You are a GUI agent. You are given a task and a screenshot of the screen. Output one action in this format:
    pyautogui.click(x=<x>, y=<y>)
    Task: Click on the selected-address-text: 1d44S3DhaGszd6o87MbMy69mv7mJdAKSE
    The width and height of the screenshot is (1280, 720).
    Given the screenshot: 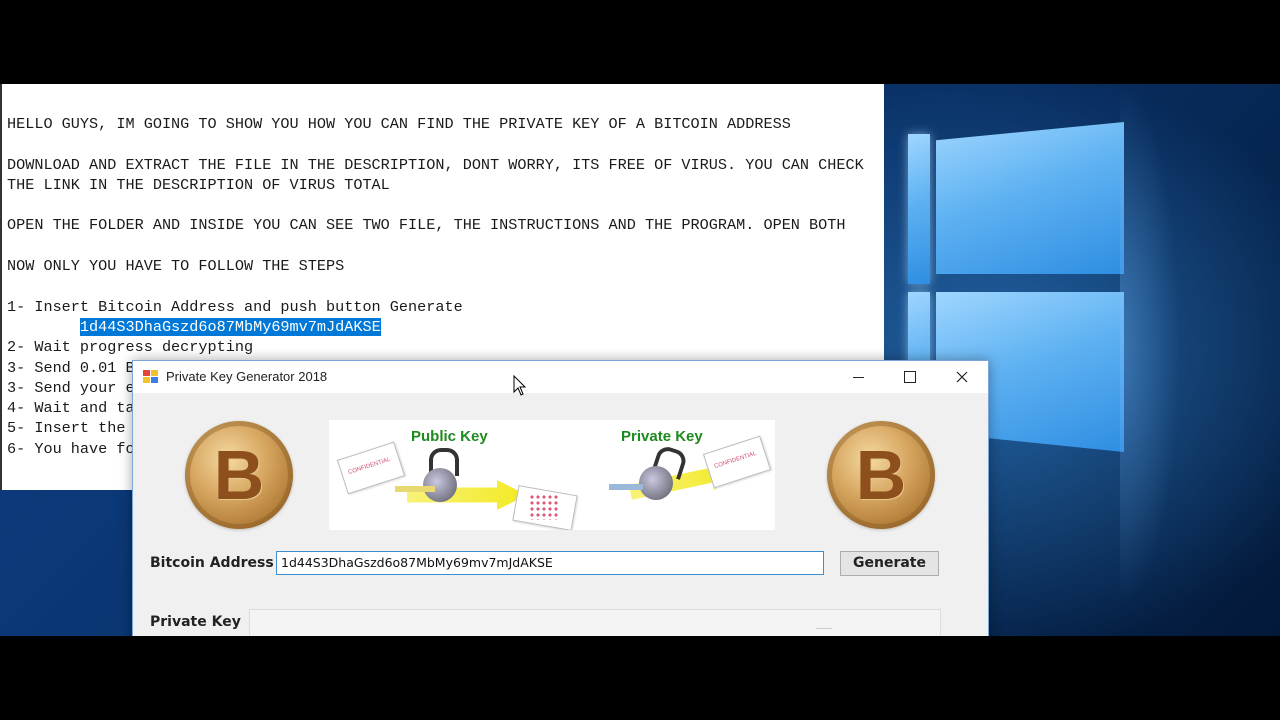 What is the action you would take?
    pyautogui.click(x=230, y=326)
    